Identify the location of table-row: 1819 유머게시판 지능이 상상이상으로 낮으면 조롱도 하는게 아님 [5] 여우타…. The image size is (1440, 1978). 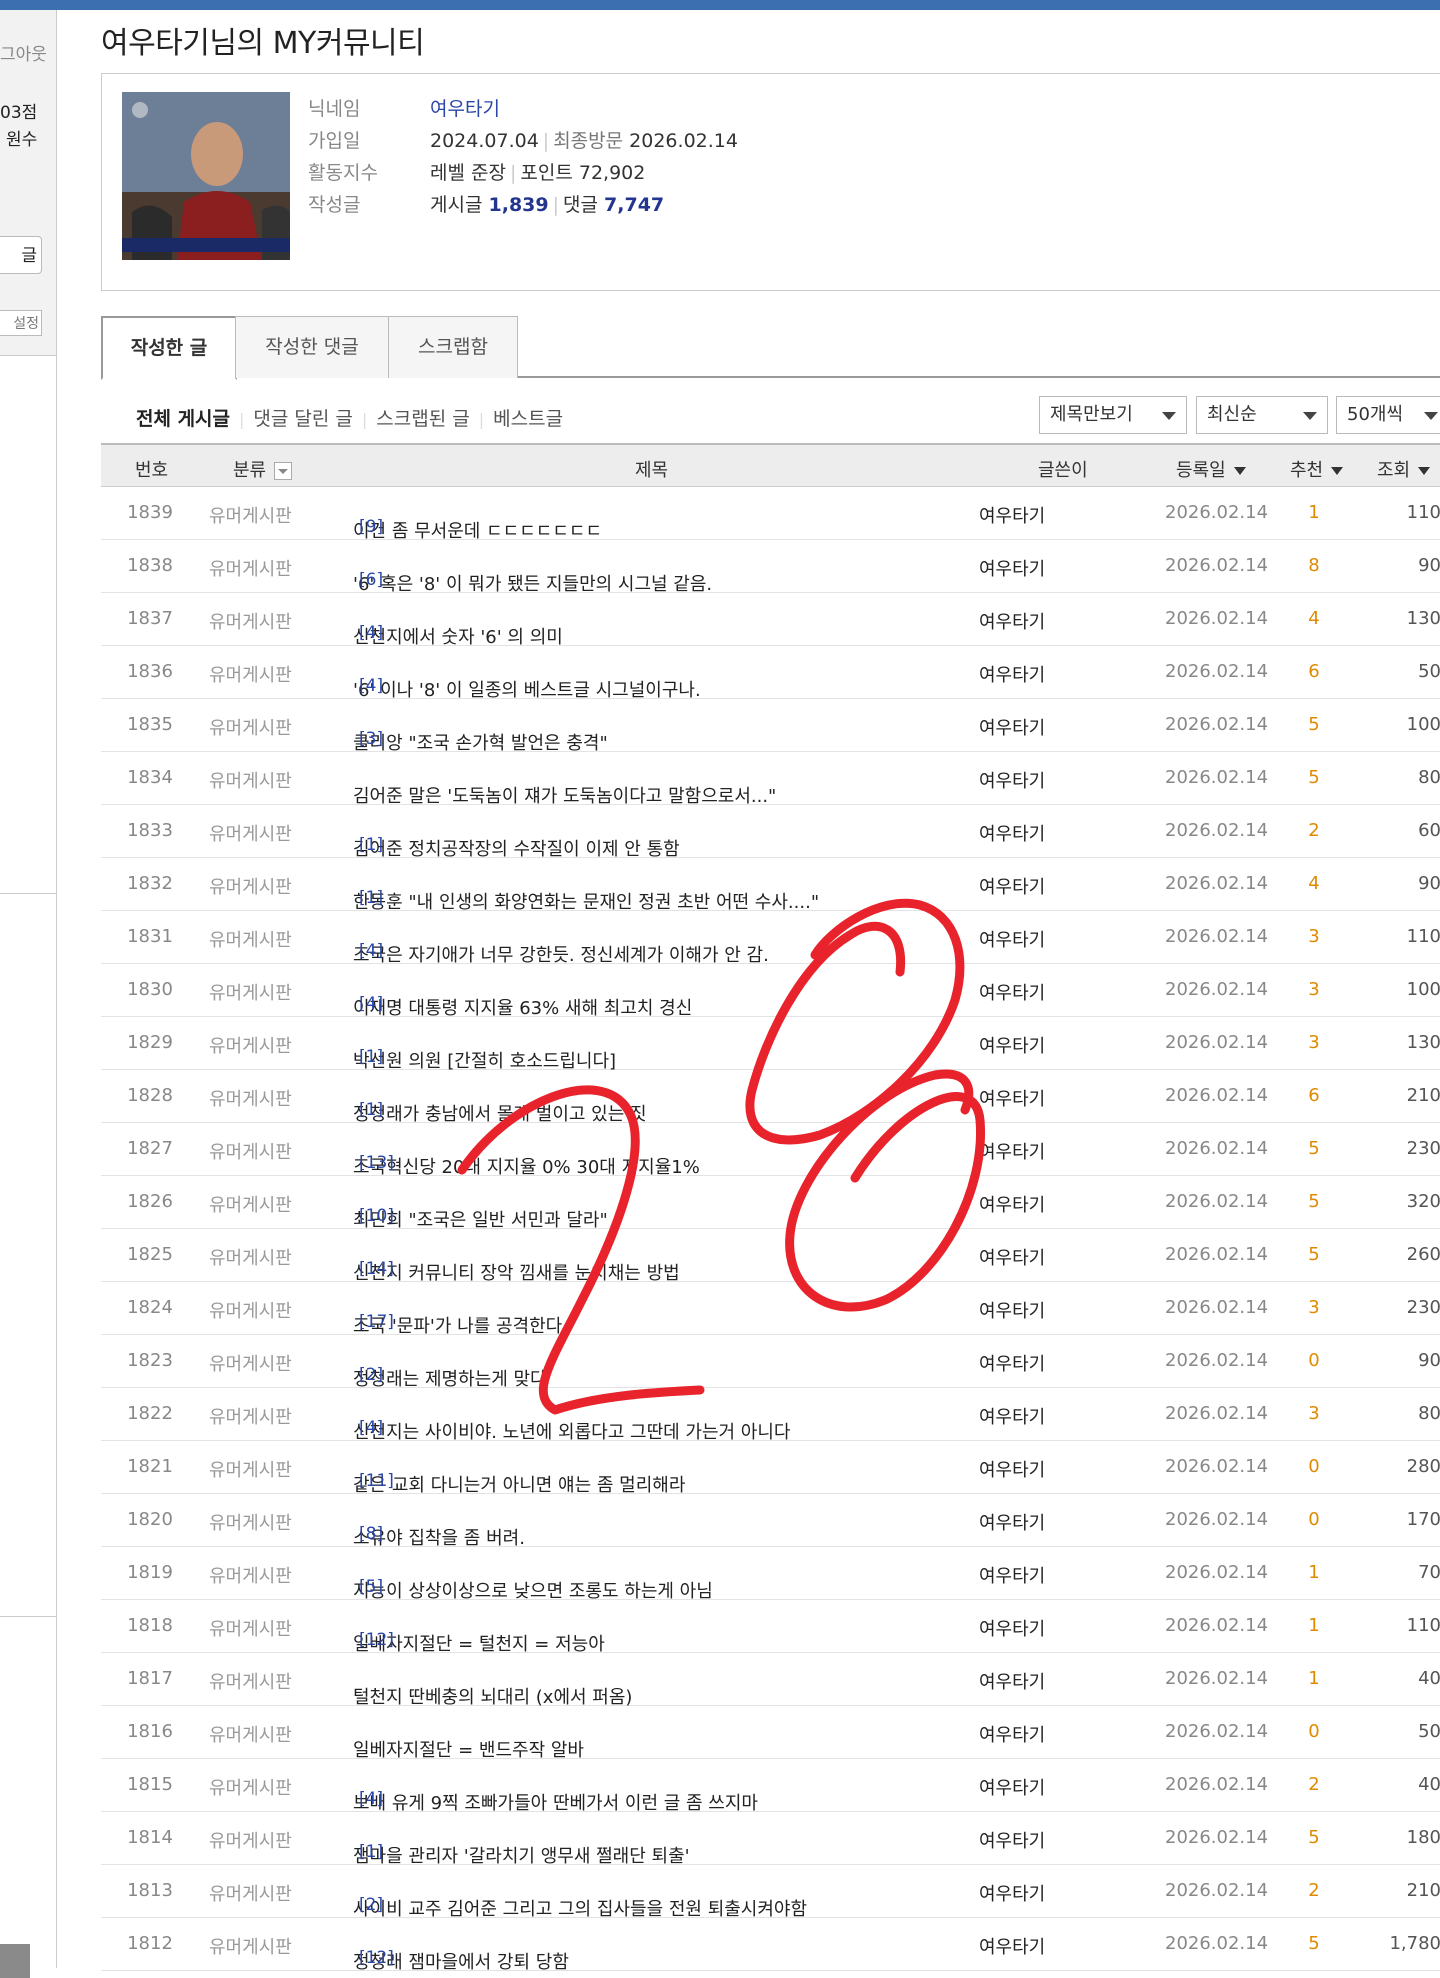
(770, 1574).